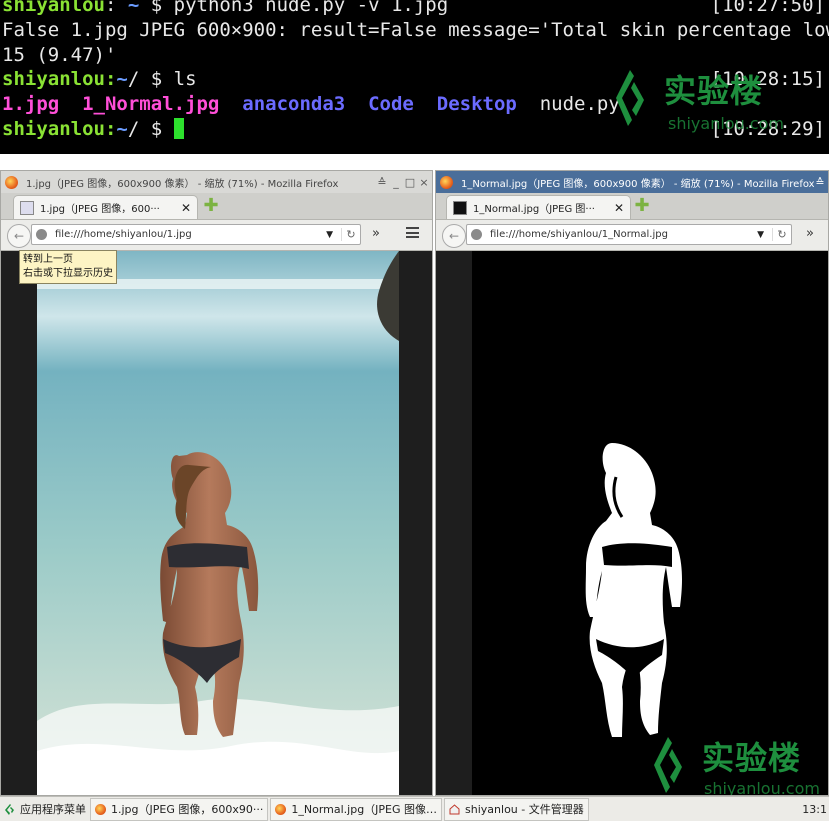  I want to click on tab-title: 1_Normal.jpg（JPEG 图···, so click(534, 209).